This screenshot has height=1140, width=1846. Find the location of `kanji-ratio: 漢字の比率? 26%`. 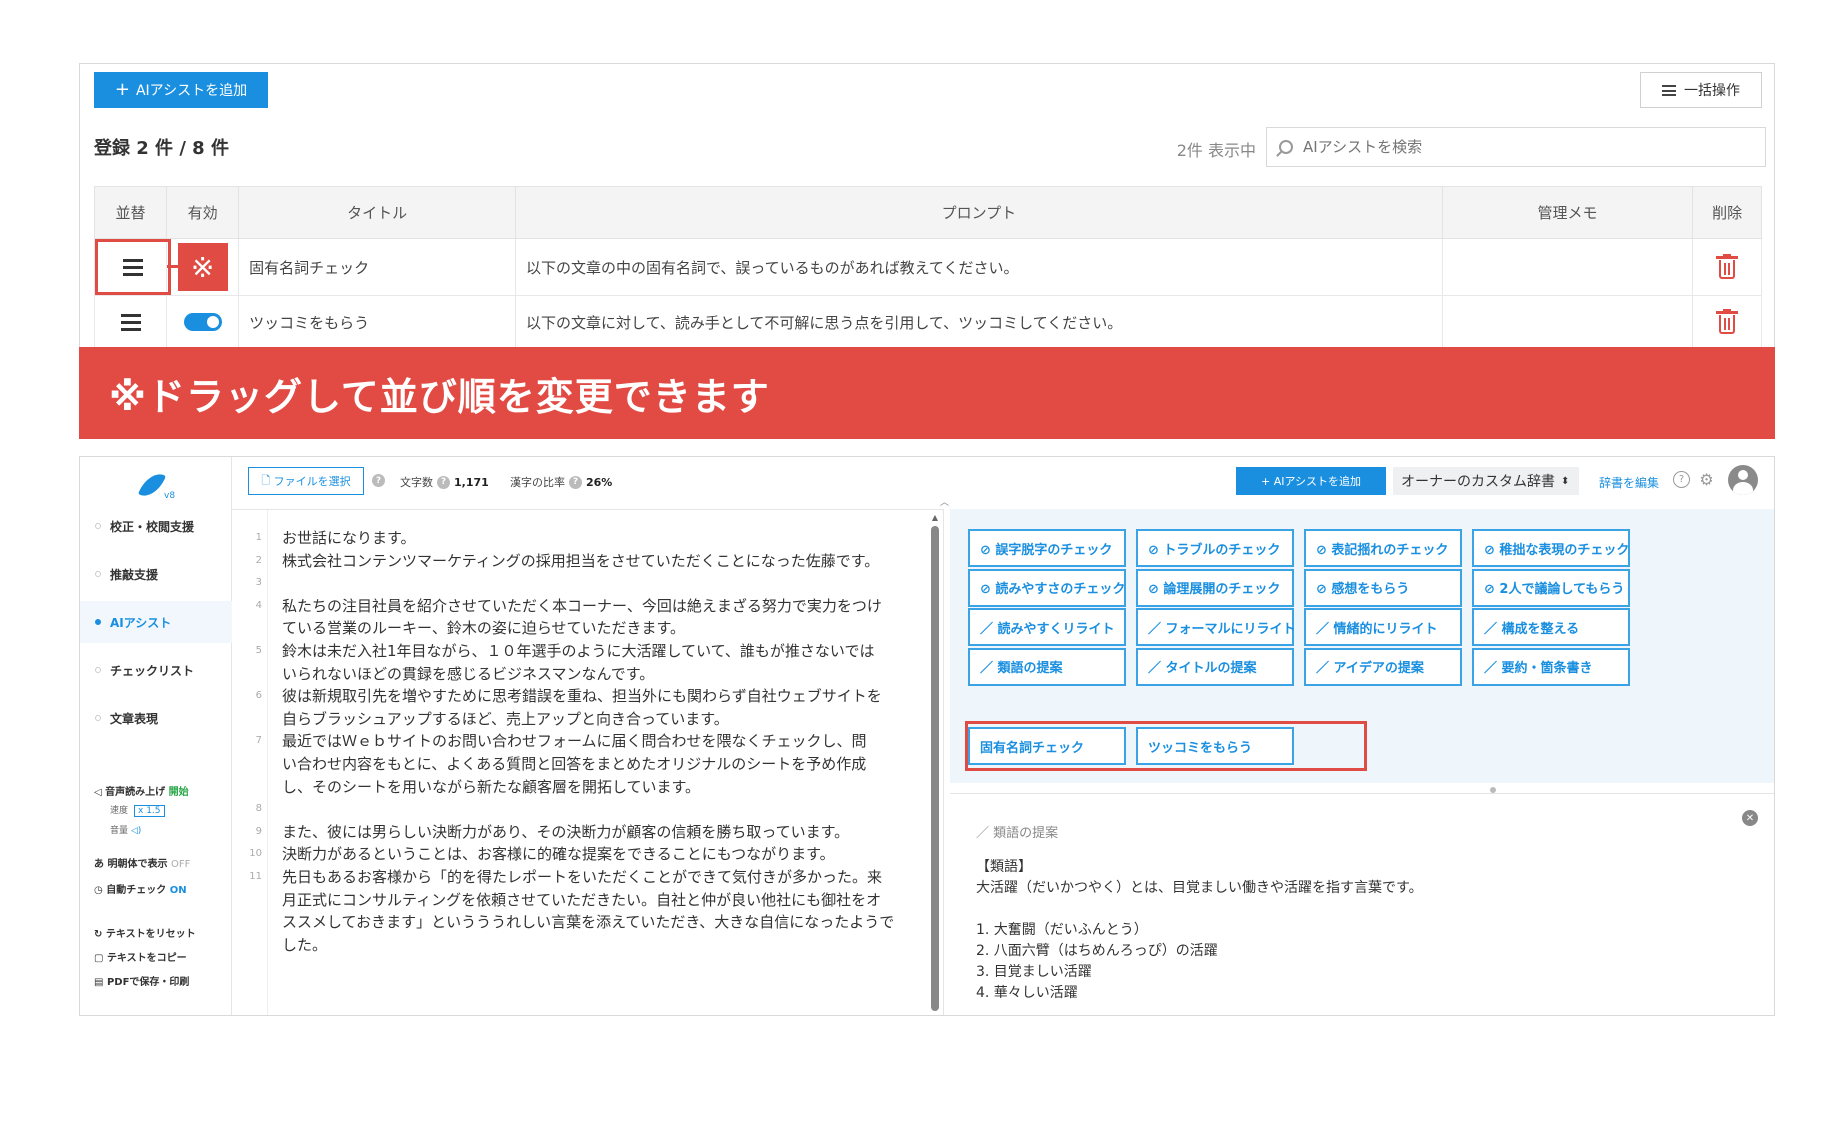

kanji-ratio: 漢字の比率? 26% is located at coordinates (561, 482).